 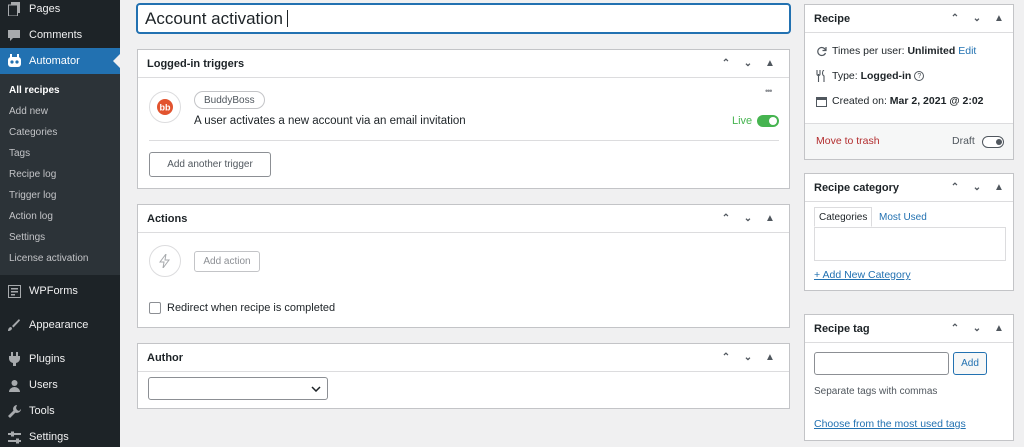 I want to click on add-tag-button: Add, so click(x=970, y=363).